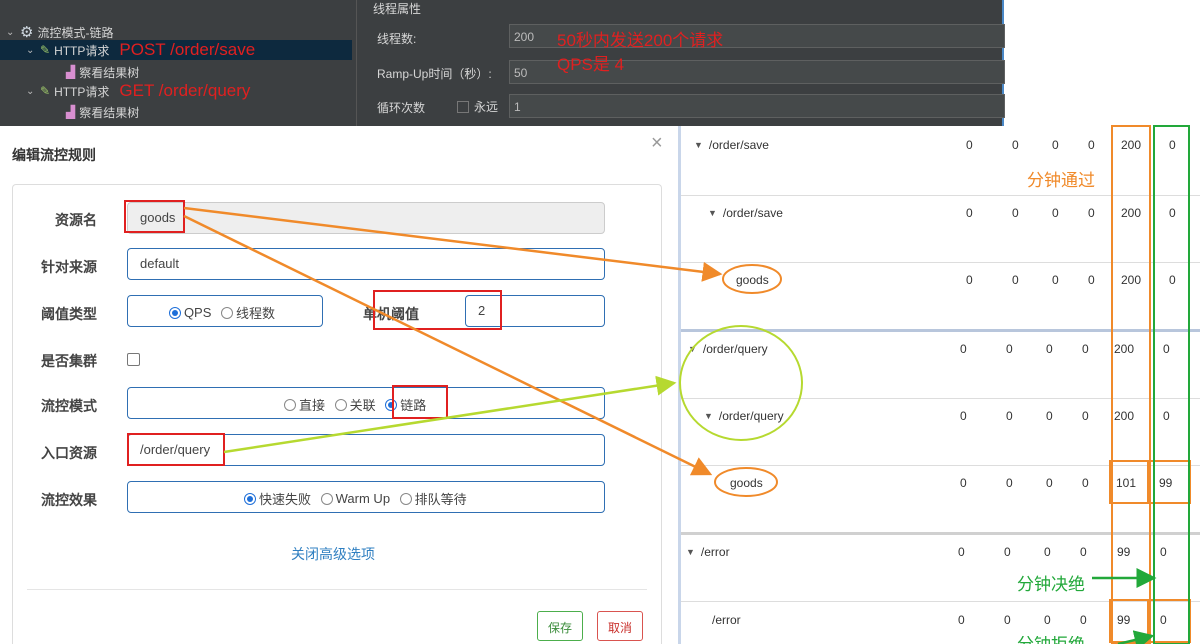 The width and height of the screenshot is (1200, 644). Describe the element at coordinates (757, 106) in the screenshot. I see `loop-input: 1` at that location.